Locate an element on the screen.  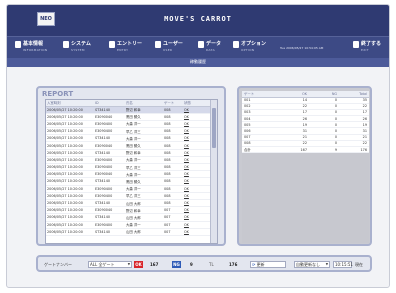
table-cell: 167 is located at coordinates (294, 150).